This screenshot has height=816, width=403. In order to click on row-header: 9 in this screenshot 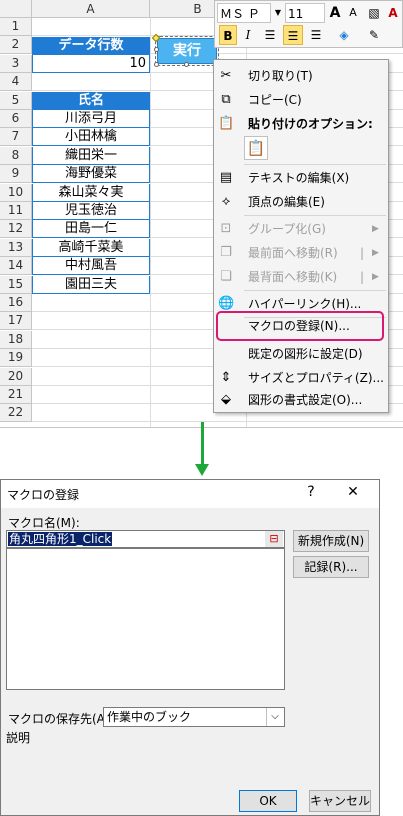, I will do `click(16, 174)`.